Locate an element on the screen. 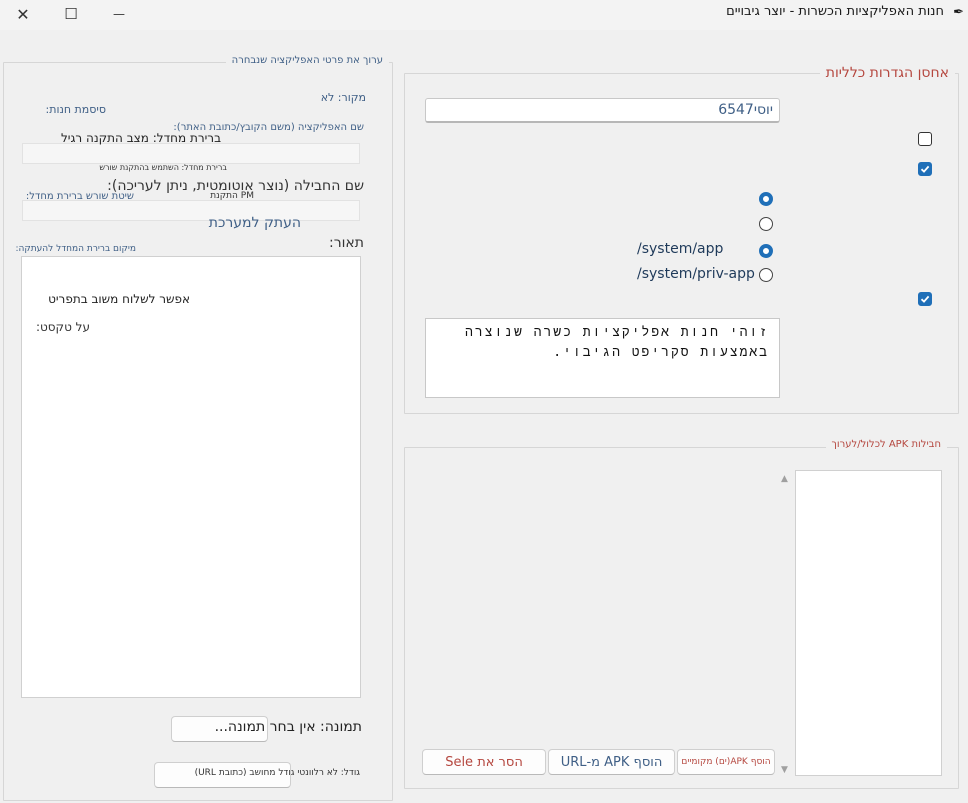 The width and height of the screenshot is (968, 803). store-password-value: יוסי6547 is located at coordinates (745, 110).